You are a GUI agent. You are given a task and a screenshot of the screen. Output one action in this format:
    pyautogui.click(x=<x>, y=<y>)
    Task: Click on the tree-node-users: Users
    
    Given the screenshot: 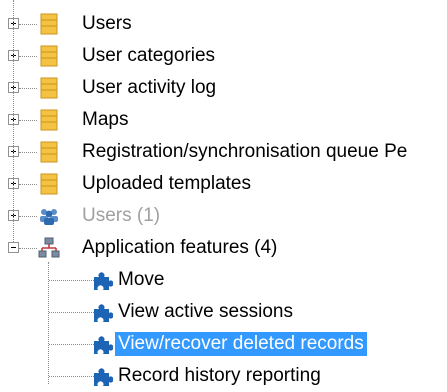 What is the action you would take?
    pyautogui.click(x=223, y=24)
    